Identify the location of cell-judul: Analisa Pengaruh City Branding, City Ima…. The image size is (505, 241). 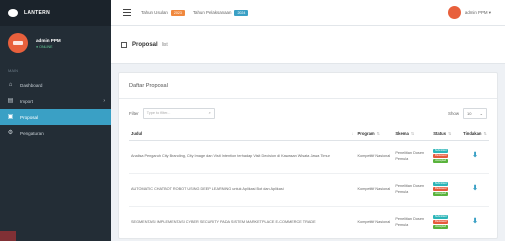
(242, 157).